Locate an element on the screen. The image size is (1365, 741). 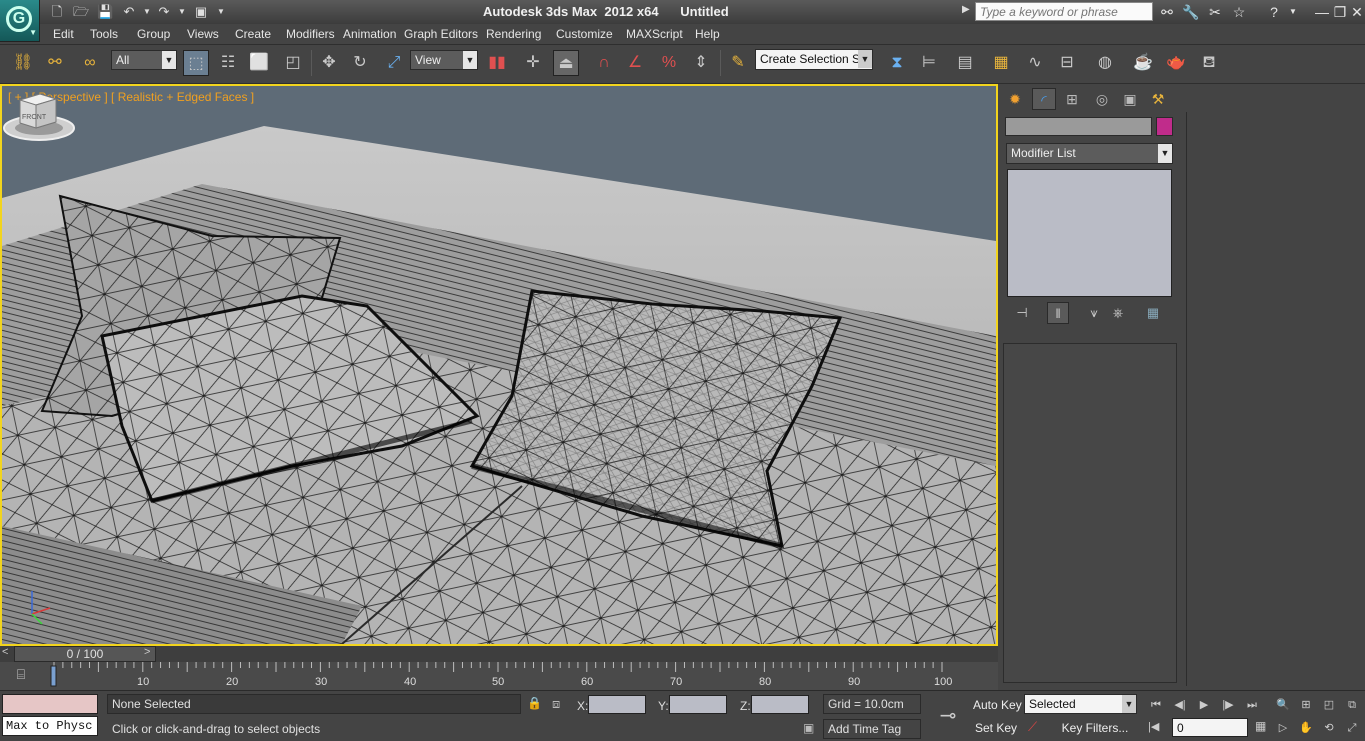
render-production-icon: ⛾ is located at coordinates (1209, 63).